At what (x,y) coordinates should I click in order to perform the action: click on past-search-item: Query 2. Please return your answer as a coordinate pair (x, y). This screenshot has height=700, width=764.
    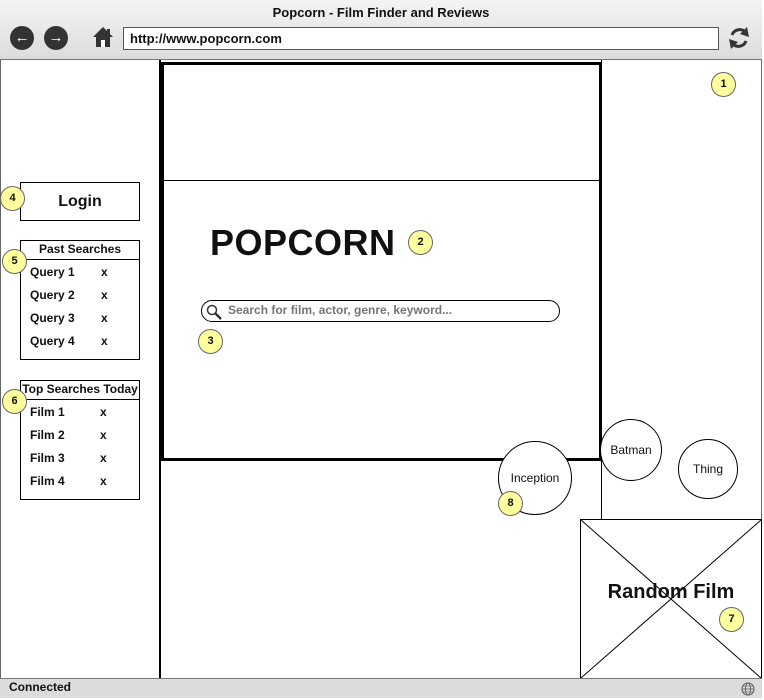
    Looking at the image, I should click on (52, 295).